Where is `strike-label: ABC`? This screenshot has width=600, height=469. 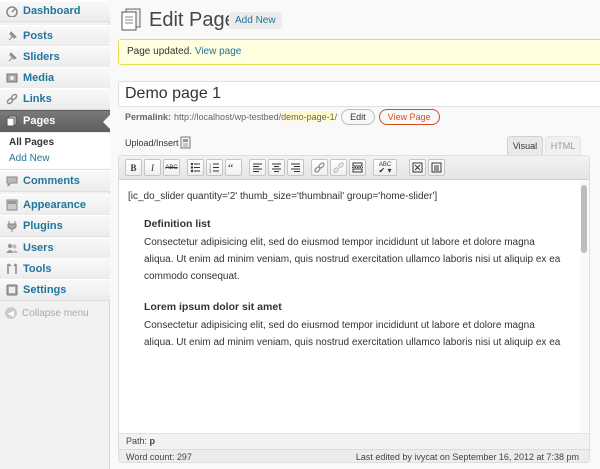 strike-label: ABC is located at coordinates (171, 167).